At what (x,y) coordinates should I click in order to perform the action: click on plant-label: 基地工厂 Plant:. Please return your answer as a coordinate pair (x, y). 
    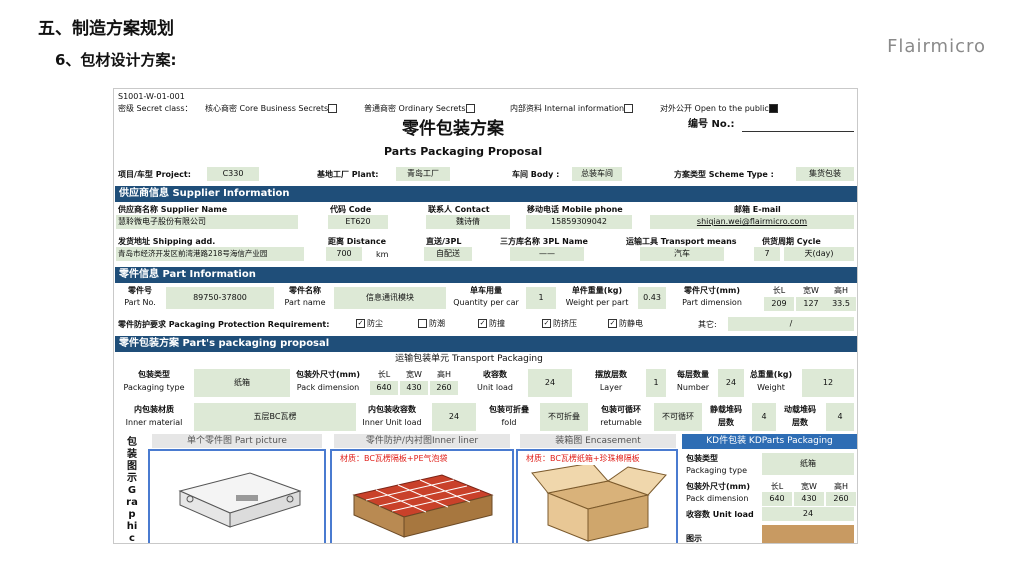
    Looking at the image, I should click on (348, 174).